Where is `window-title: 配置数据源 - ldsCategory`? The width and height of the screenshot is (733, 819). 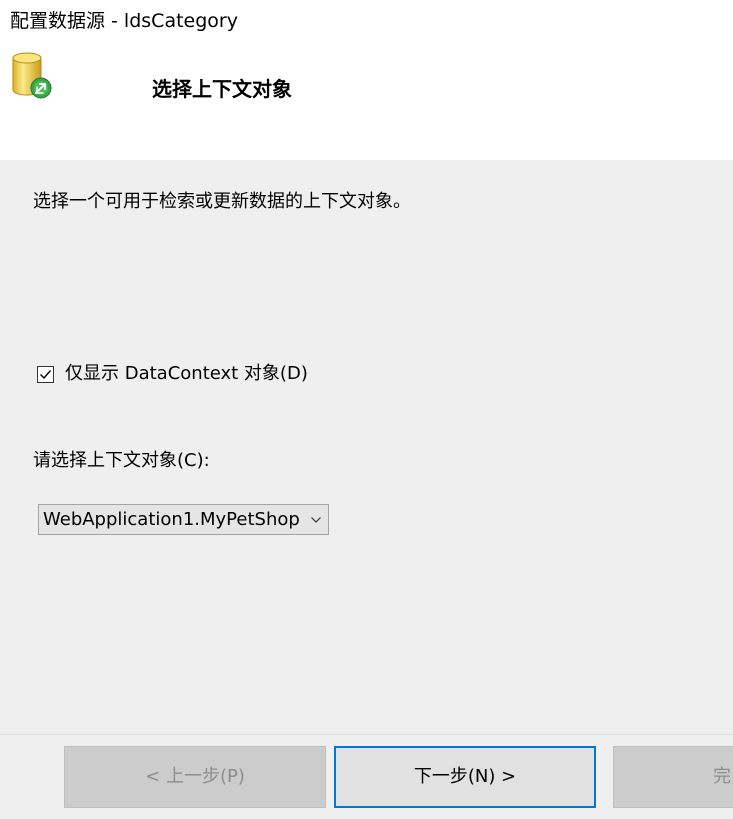 window-title: 配置数据源 - ldsCategory is located at coordinates (124, 21).